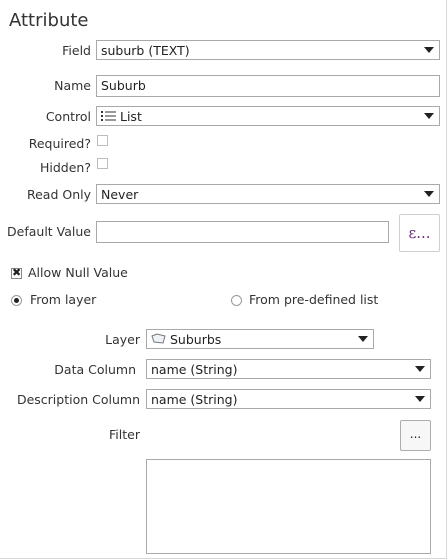  Describe the element at coordinates (78, 399) in the screenshot. I see `description-column-label: Description Column` at that location.